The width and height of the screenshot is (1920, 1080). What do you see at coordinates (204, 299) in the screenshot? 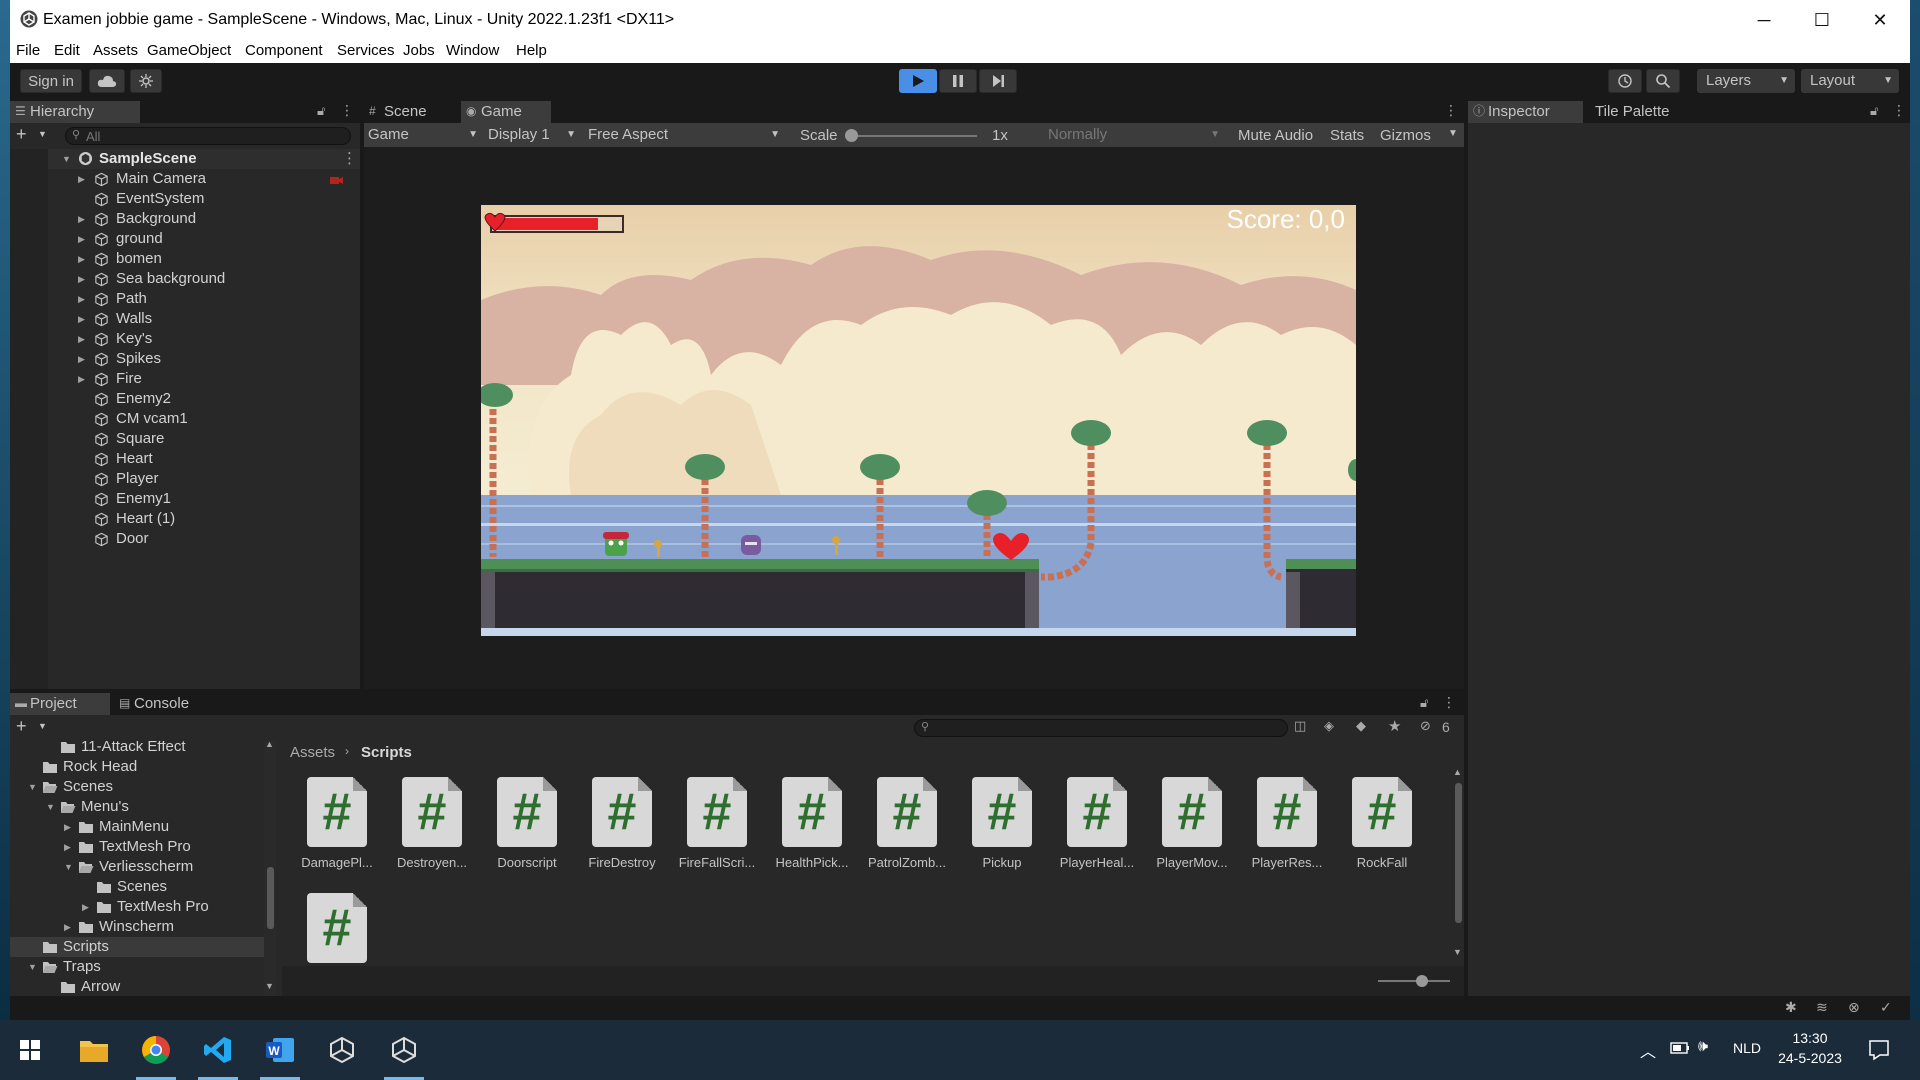
I see `hierarchy-item: ▶ Path` at bounding box center [204, 299].